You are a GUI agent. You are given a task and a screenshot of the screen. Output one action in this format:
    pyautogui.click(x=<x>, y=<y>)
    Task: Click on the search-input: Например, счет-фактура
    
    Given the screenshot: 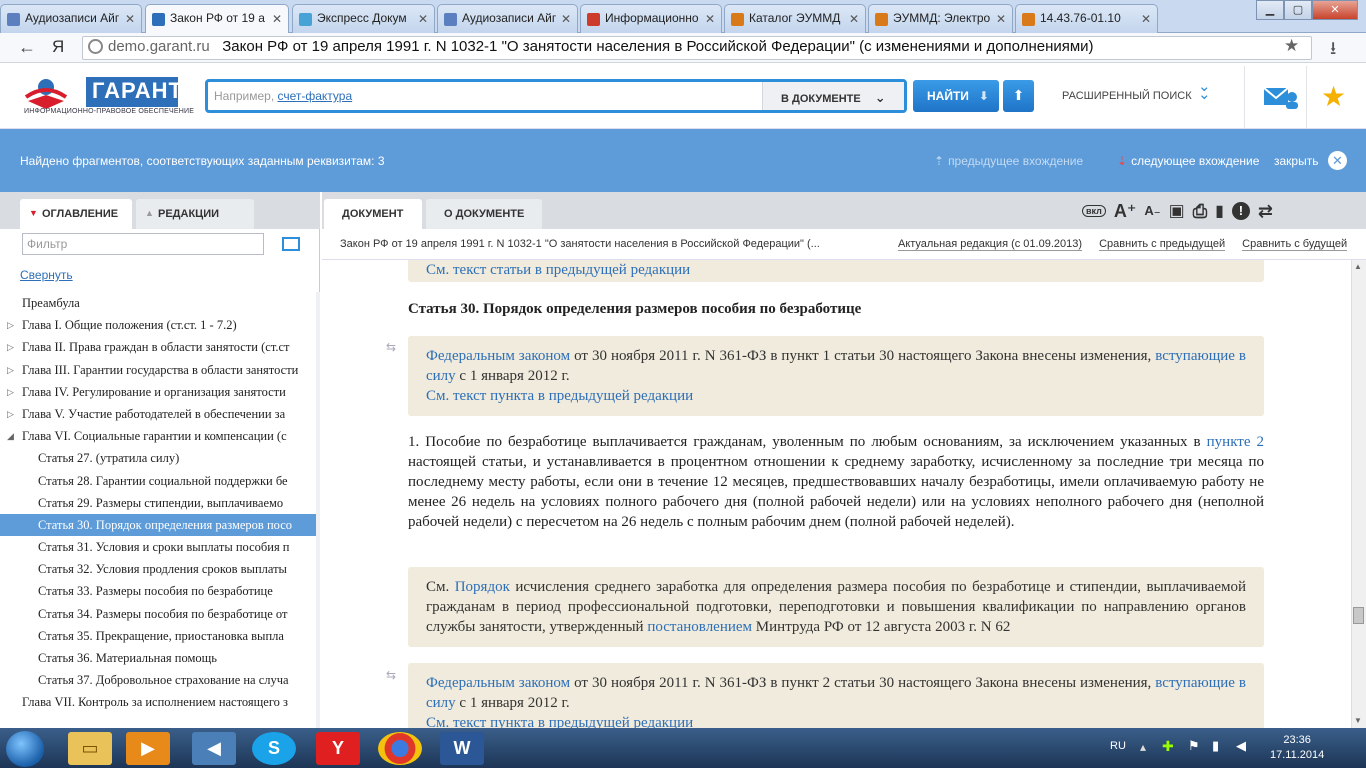 What is the action you would take?
    pyautogui.click(x=283, y=96)
    